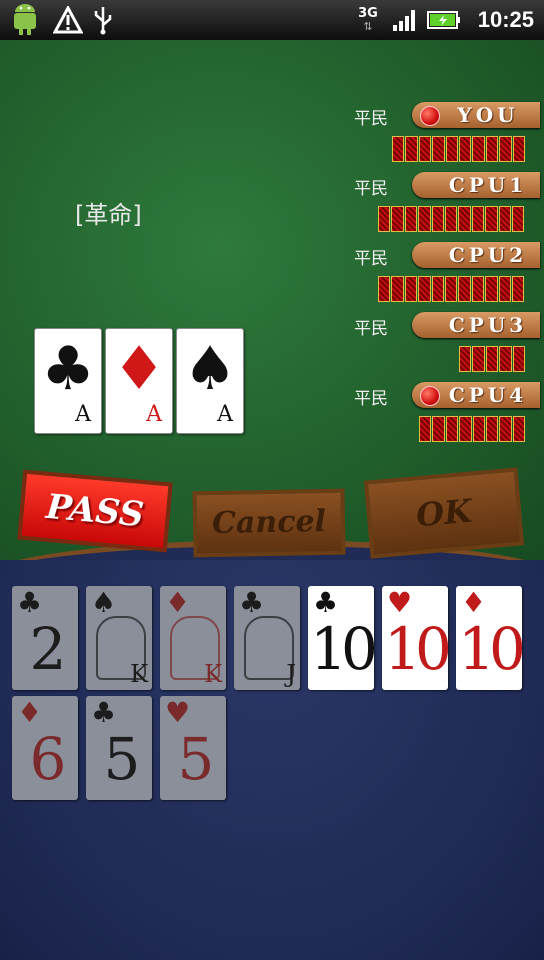  I want to click on player-name-tag: CPU1, so click(476, 185).